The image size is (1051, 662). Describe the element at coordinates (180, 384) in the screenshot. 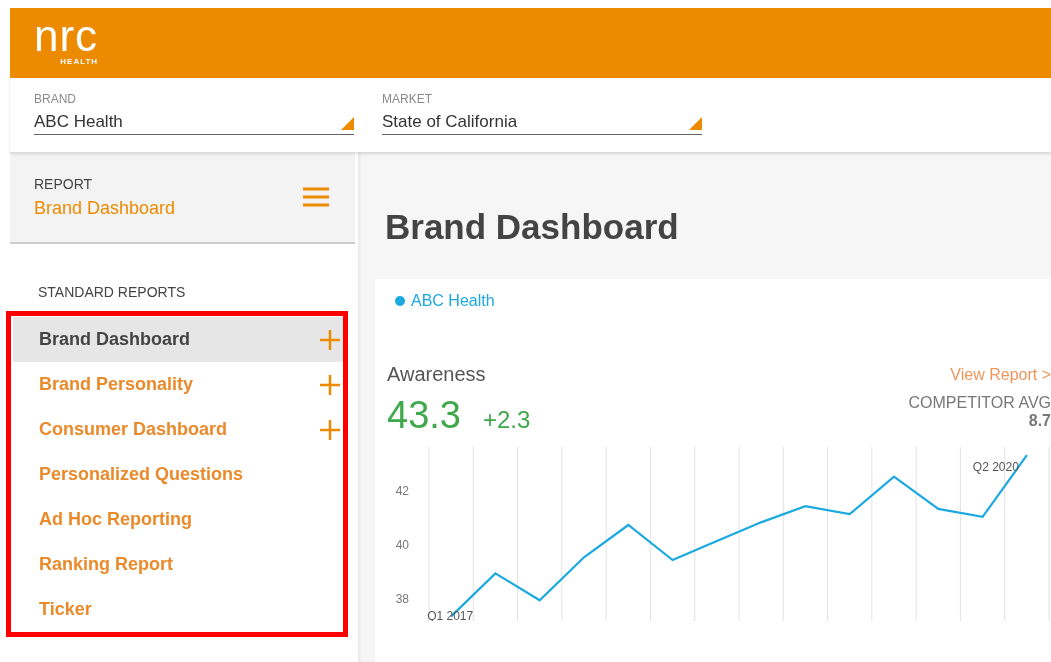

I see `nav-item: Brand Personality` at that location.